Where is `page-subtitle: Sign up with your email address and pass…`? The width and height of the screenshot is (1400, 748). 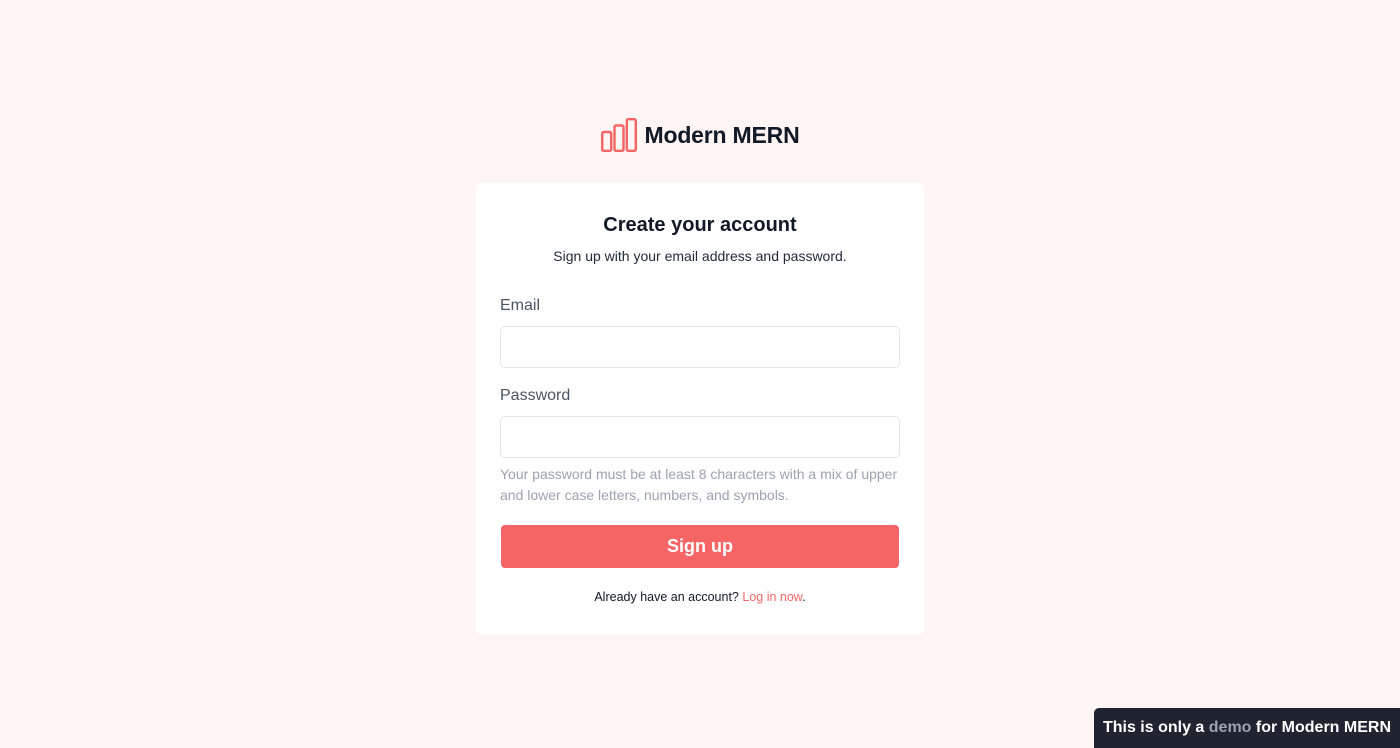 page-subtitle: Sign up with your email address and pass… is located at coordinates (700, 256).